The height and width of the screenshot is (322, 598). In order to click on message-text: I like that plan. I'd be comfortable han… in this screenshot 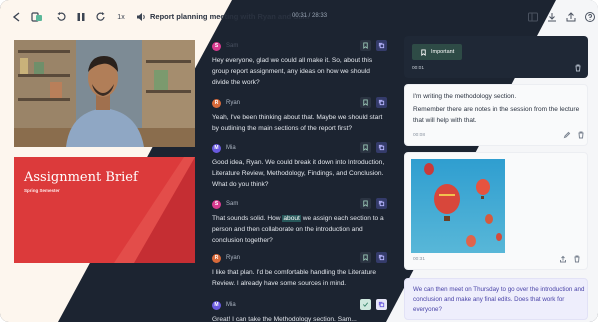, I will do `click(294, 278)`.